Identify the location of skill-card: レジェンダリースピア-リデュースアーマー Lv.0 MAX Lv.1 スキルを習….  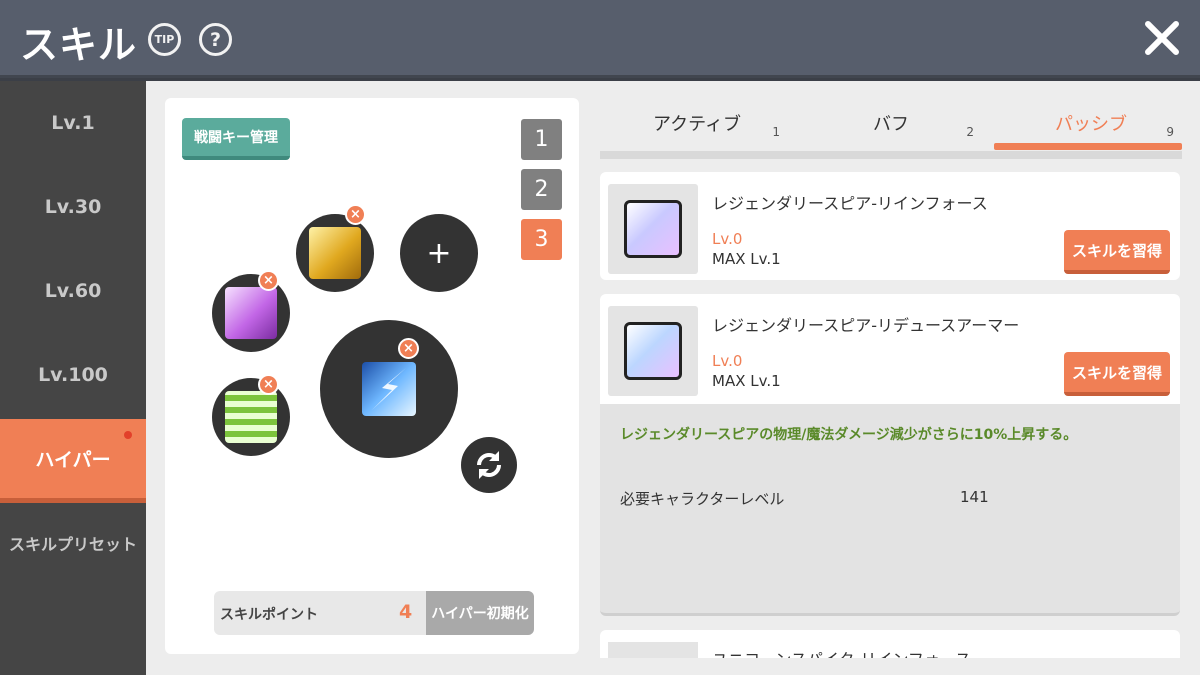
(890, 349).